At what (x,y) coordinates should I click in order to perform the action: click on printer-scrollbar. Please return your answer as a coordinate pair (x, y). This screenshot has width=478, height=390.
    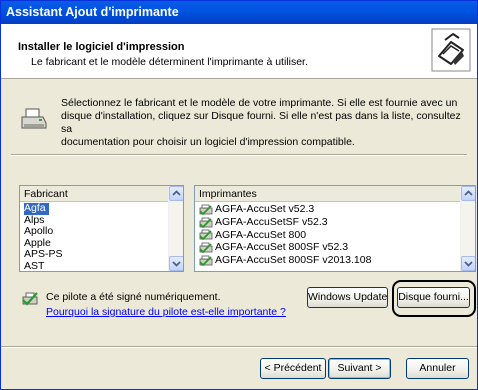
    Looking at the image, I should click on (467, 228).